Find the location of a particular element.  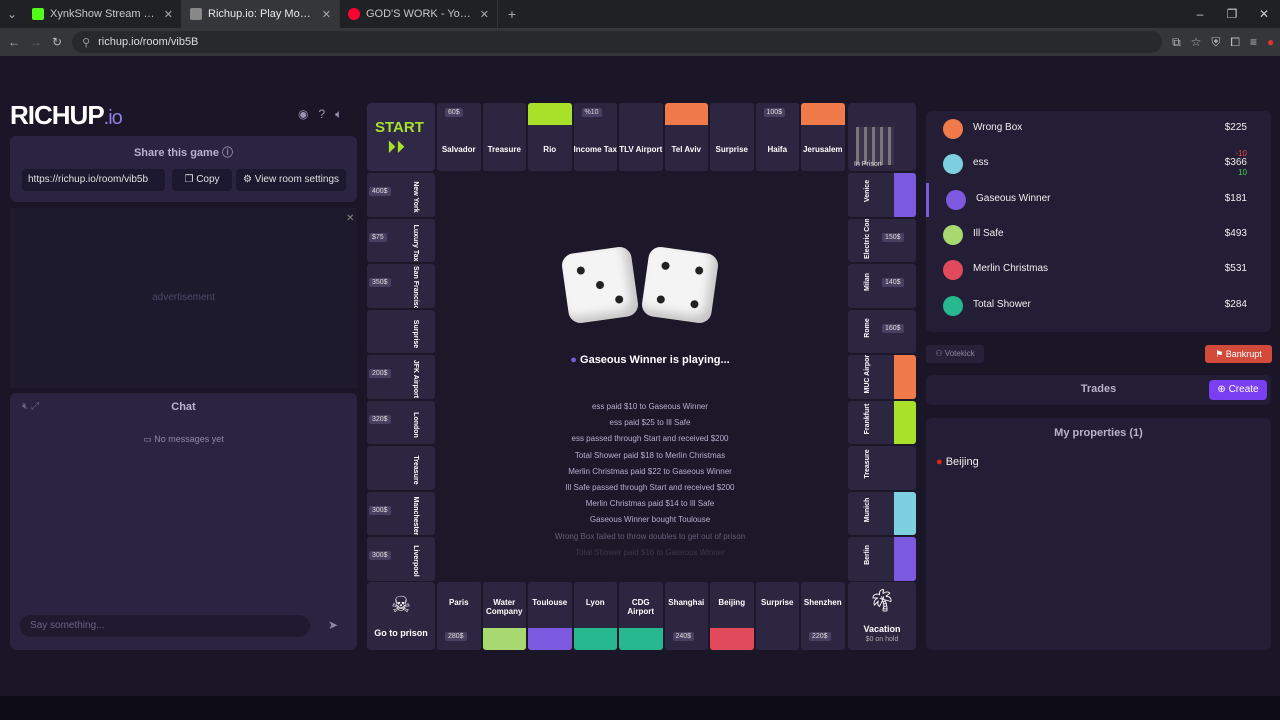

log-line: Gaseous Winner bought Toulouse is located at coordinates (650, 520).